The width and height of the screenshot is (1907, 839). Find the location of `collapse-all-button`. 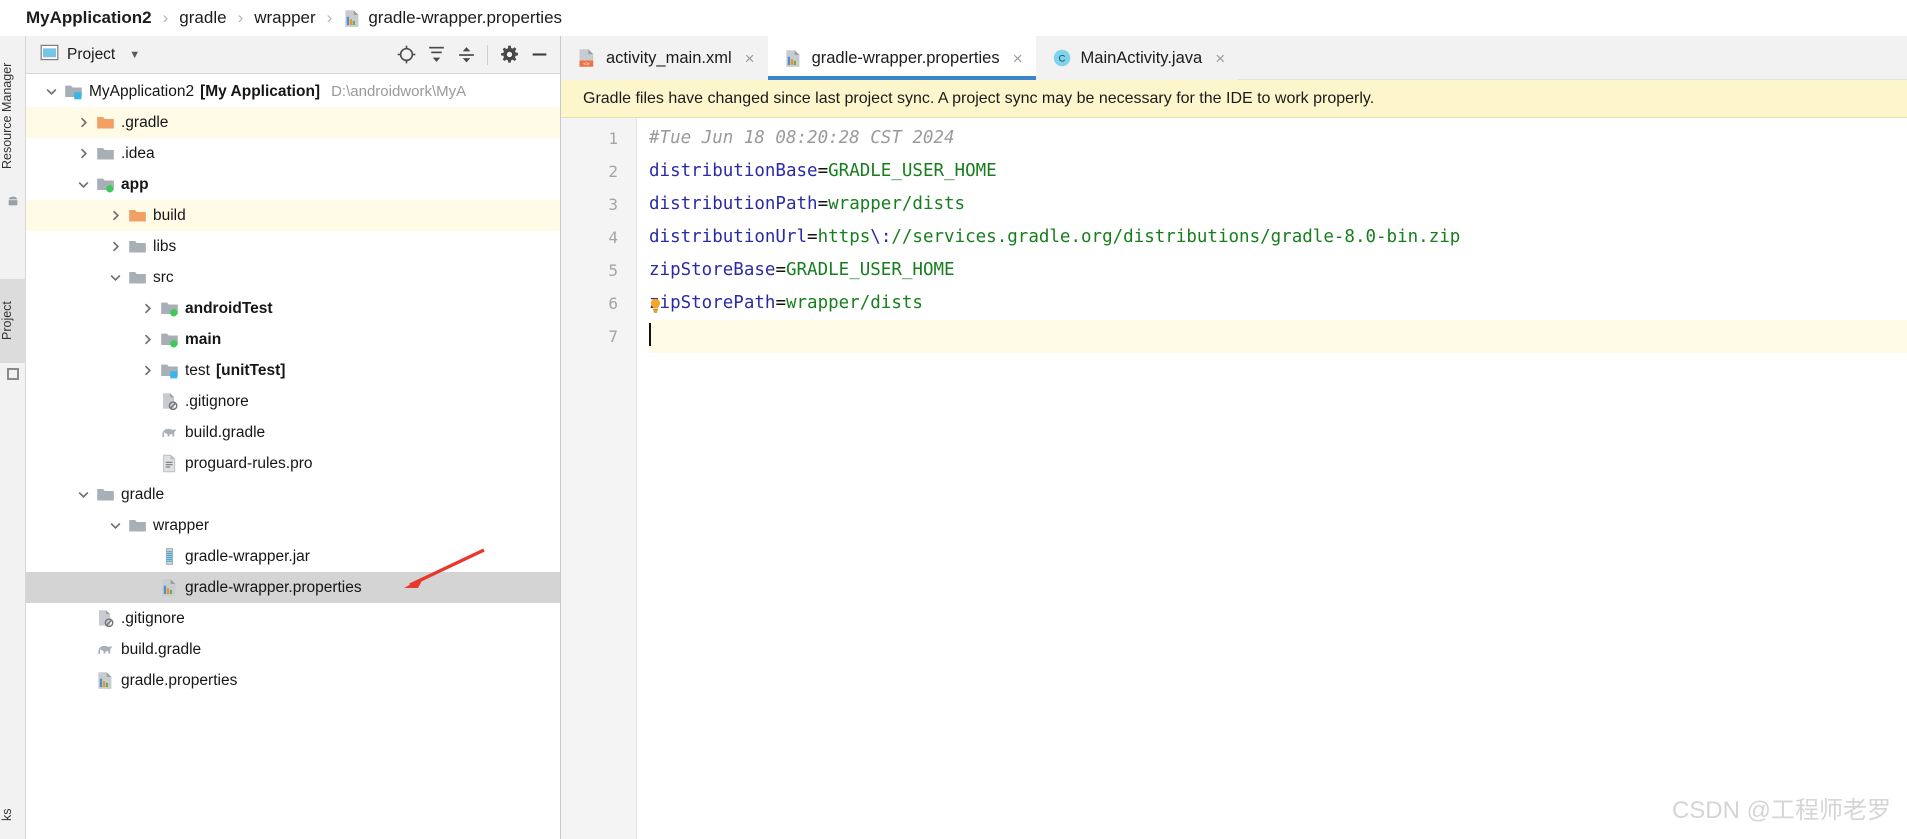

collapse-all-button is located at coordinates (466, 55).